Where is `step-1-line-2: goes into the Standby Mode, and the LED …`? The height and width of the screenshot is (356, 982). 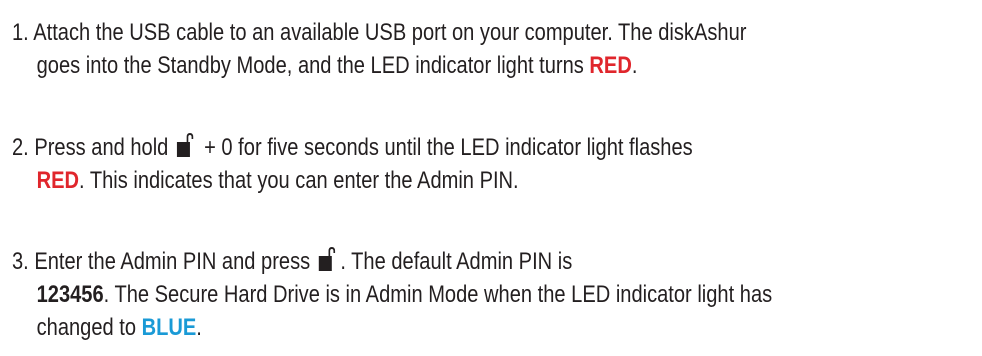 step-1-line-2: goes into the Standby Mode, and the LED … is located at coordinates (405, 65).